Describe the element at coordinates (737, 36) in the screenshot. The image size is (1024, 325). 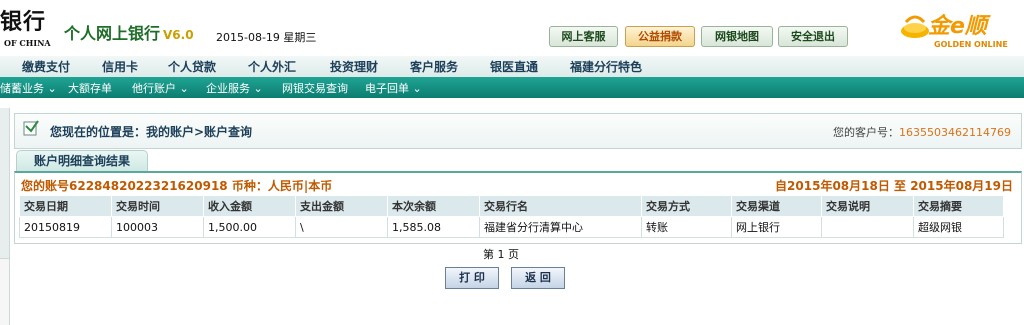
I see `bank-map-button: 网银地图` at that location.